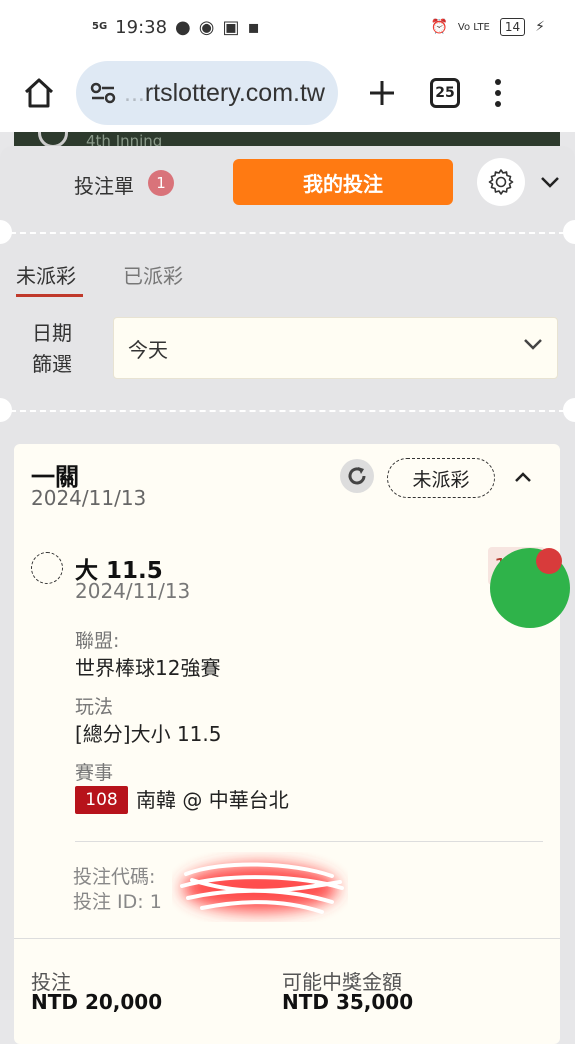  Describe the element at coordinates (148, 349) in the screenshot. I see `date-filter-value: 今天` at that location.